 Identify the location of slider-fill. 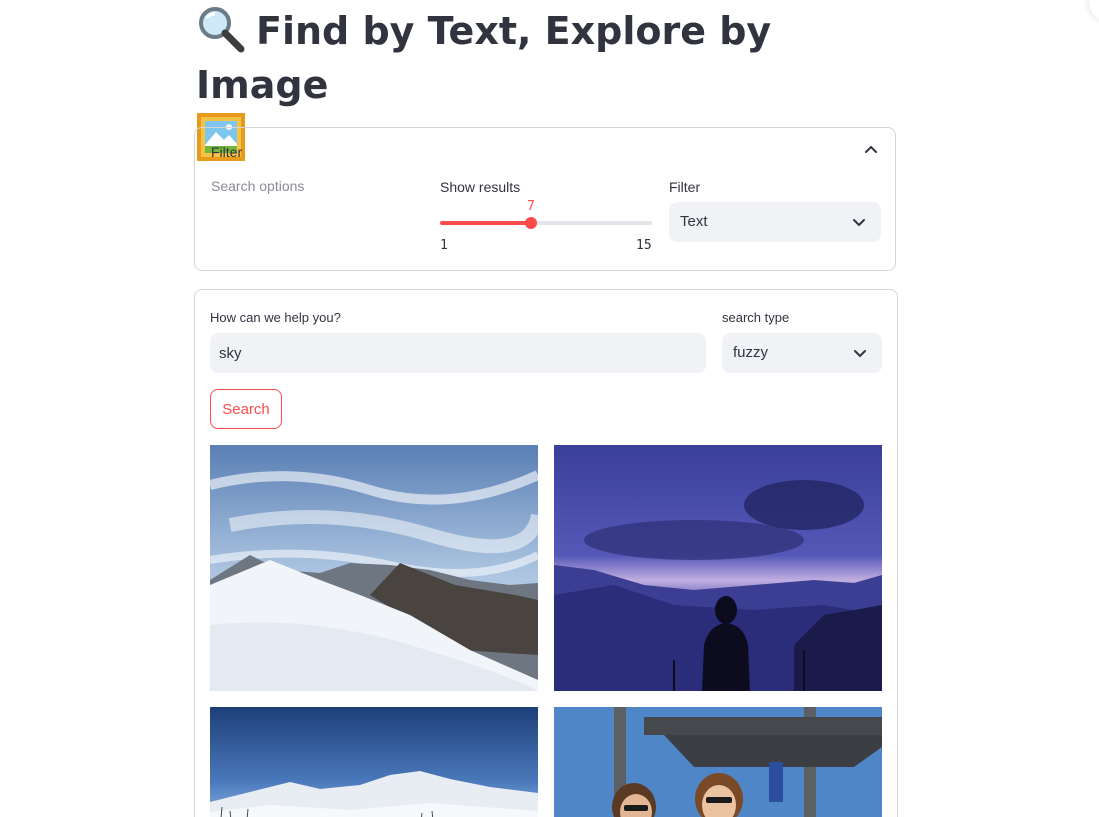
(485, 223).